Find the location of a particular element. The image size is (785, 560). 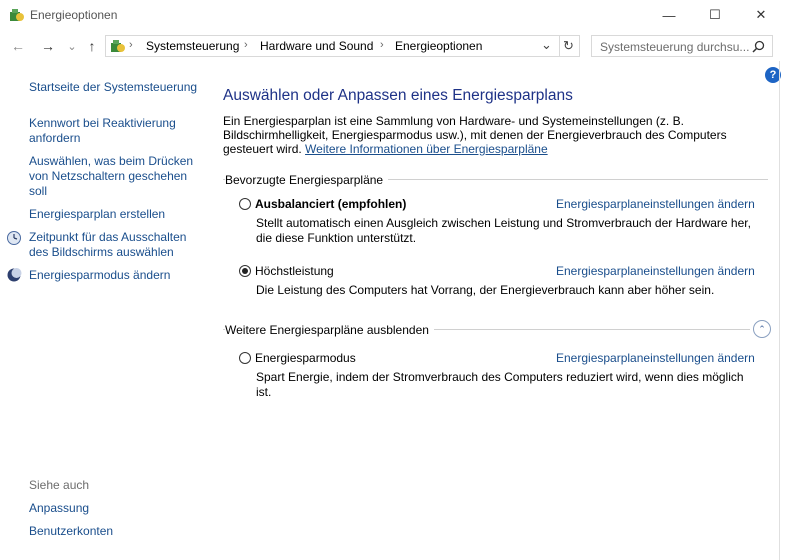

plan-name-energiesparmodus: Energiesparmodus is located at coordinates (305, 358).